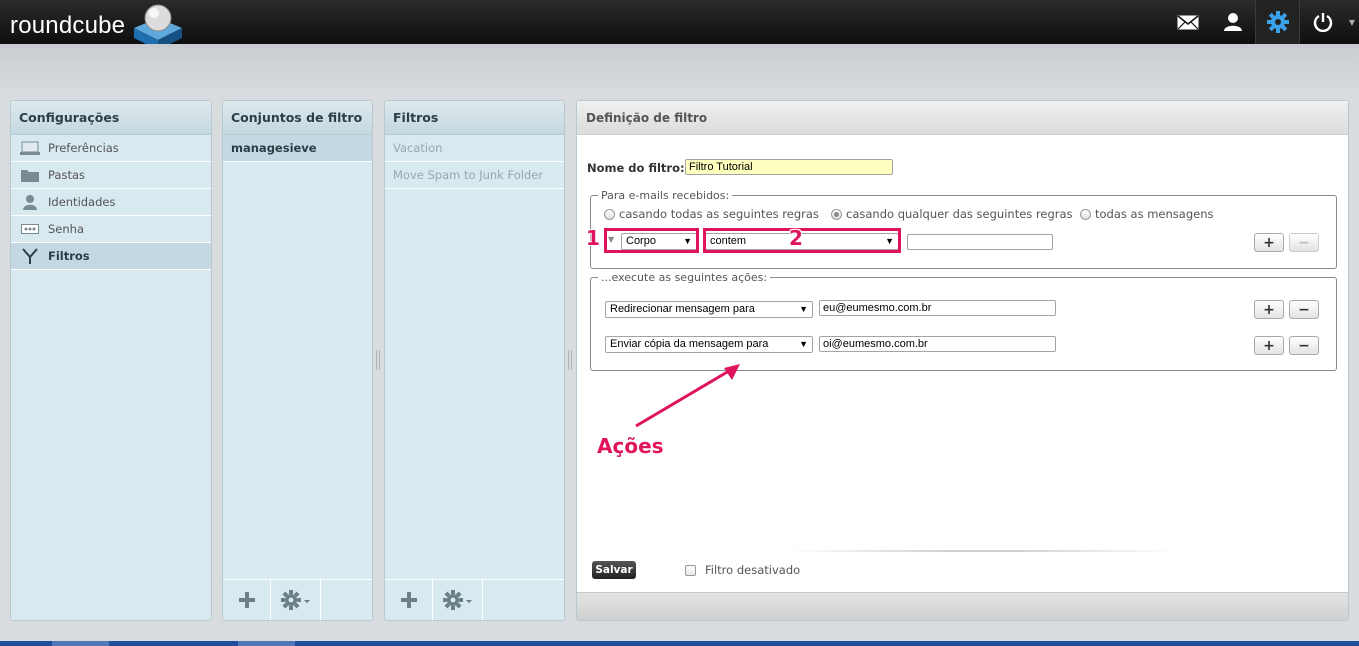  Describe the element at coordinates (1154, 214) in the screenshot. I see `radio-label: todas as mensagens` at that location.